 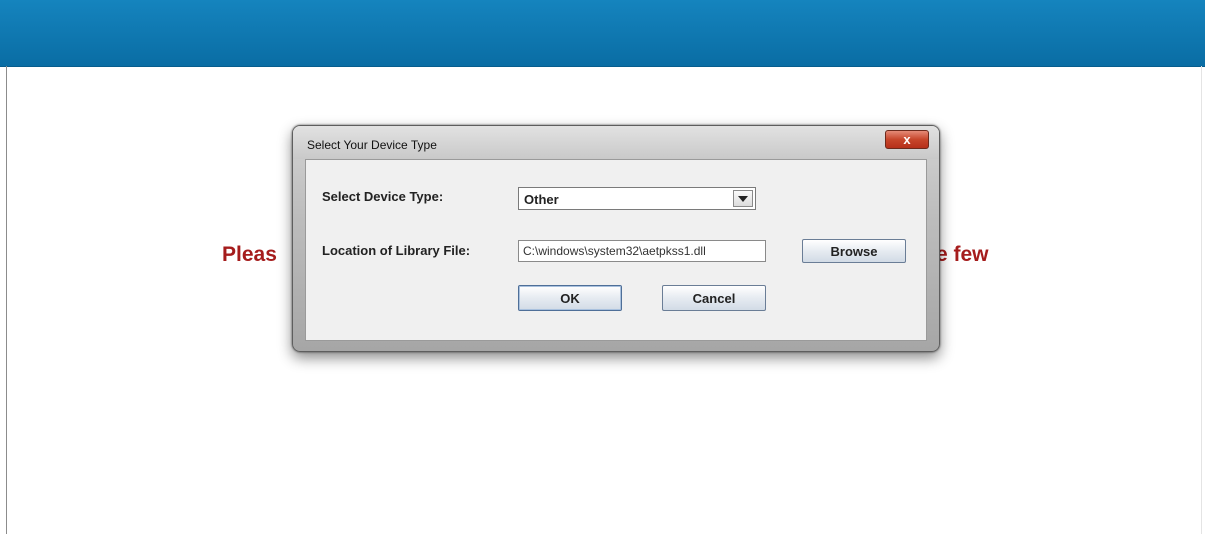 What do you see at coordinates (570, 298) in the screenshot?
I see `ok-button: OK` at bounding box center [570, 298].